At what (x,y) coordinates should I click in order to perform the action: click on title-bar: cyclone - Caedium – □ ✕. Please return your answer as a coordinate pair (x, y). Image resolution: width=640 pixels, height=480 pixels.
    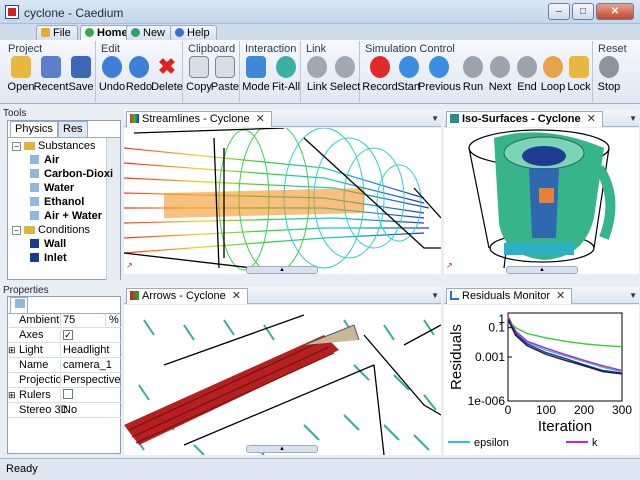
    Looking at the image, I should click on (320, 12).